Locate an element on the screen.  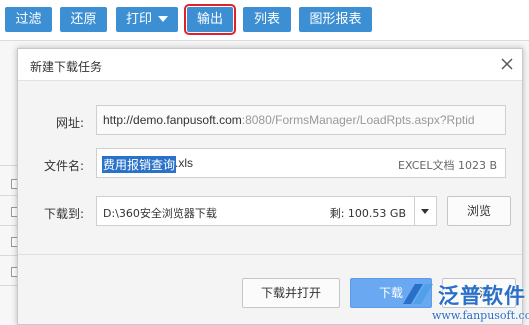
restore-button: 还原 is located at coordinates (83, 19).